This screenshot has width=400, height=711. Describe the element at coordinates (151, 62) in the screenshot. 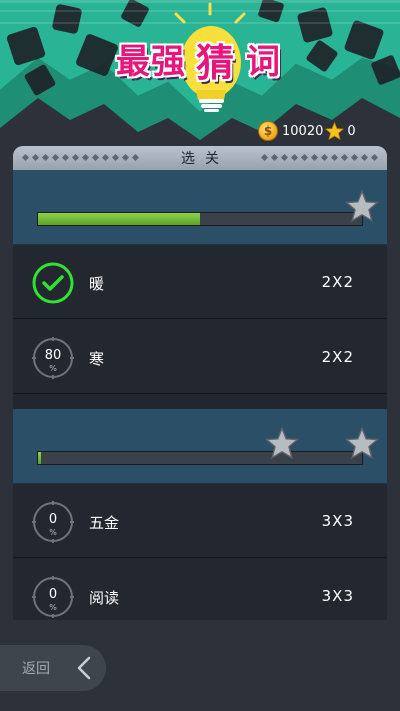

I see `game-title-part-1: 最强` at that location.